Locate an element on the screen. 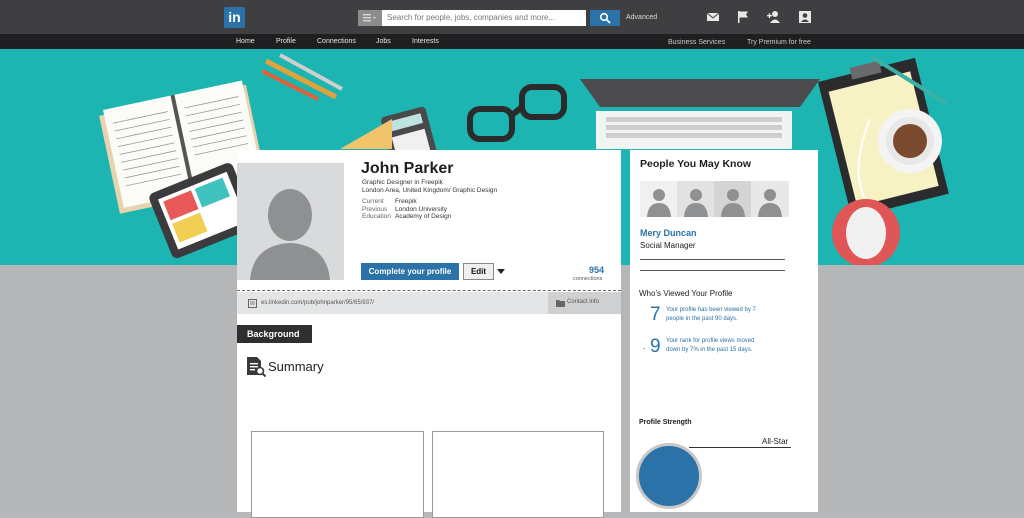  messages-icon is located at coordinates (713, 17).